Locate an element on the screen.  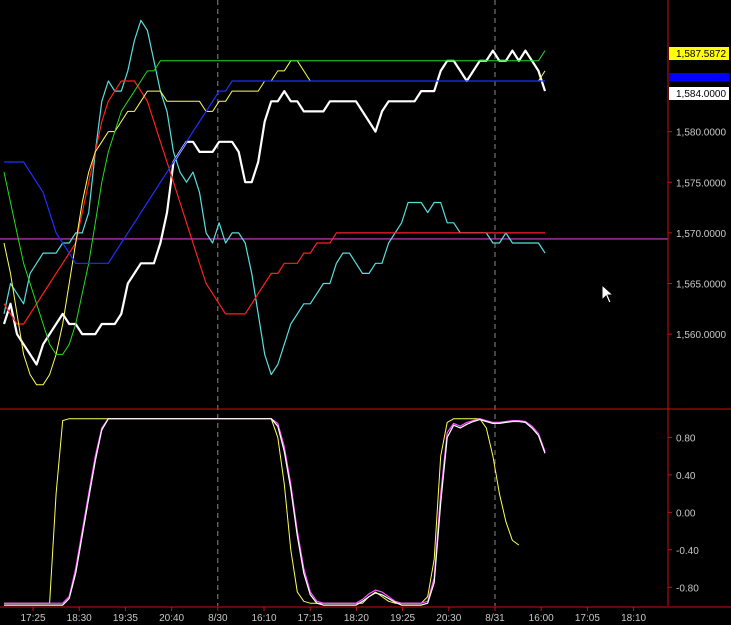
price-tag-label: 1,587.5872 is located at coordinates (701, 54).